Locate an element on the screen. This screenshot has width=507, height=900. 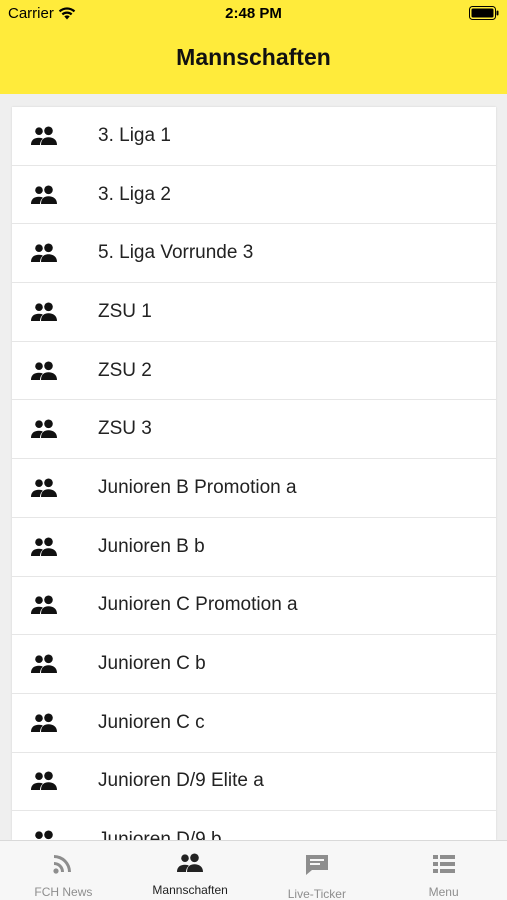
team-row: Junioren D/9 Elite a is located at coordinates (254, 782).